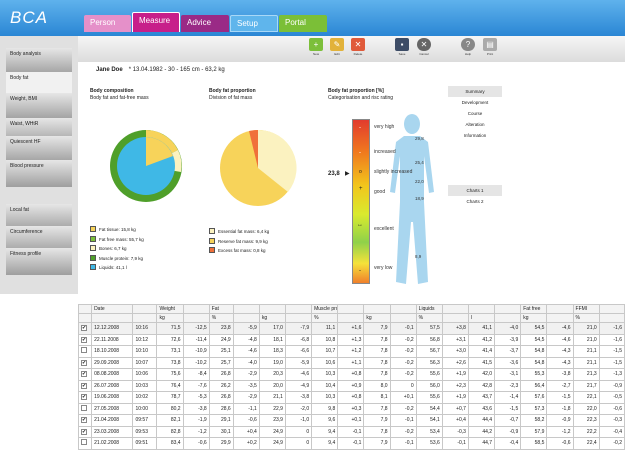  I want to click on save-button: ▪ Save, so click(402, 49).